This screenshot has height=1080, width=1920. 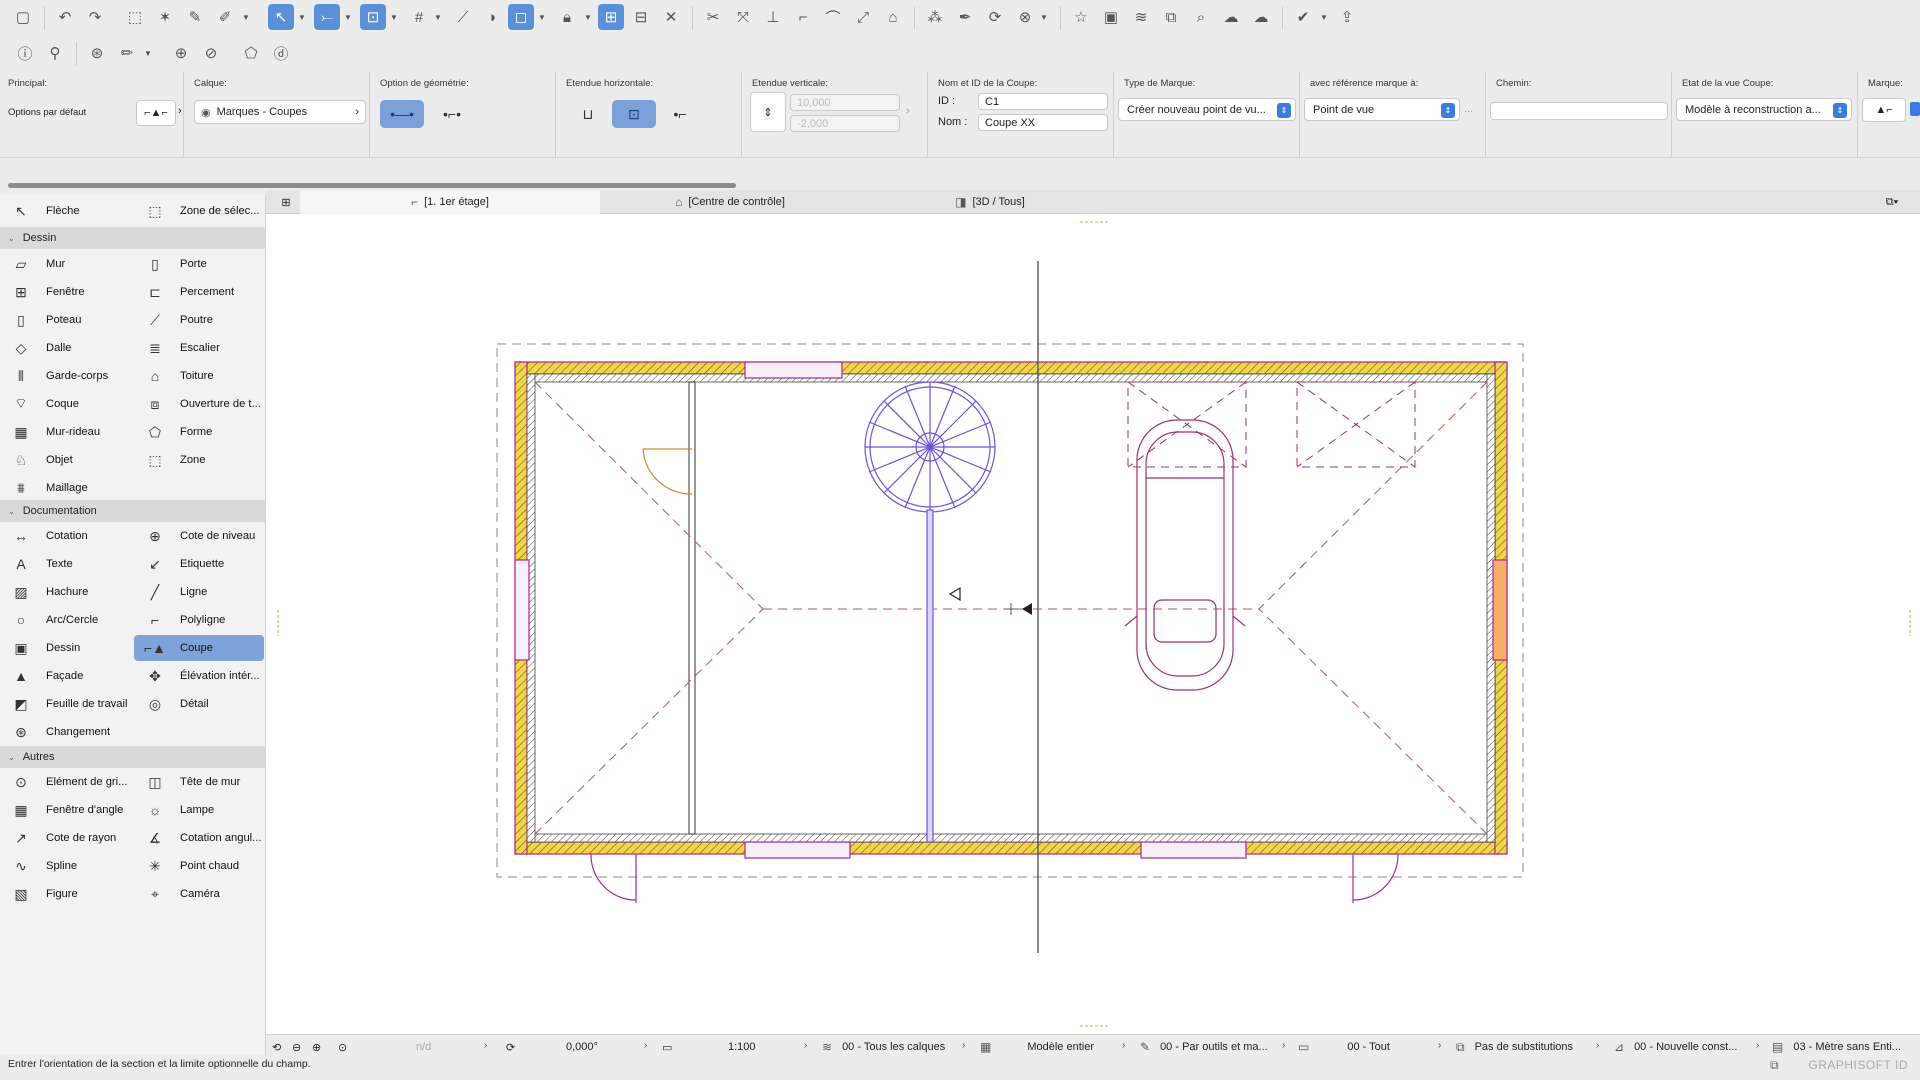 I want to click on angle-value: 0,000°, so click(x=582, y=1047).